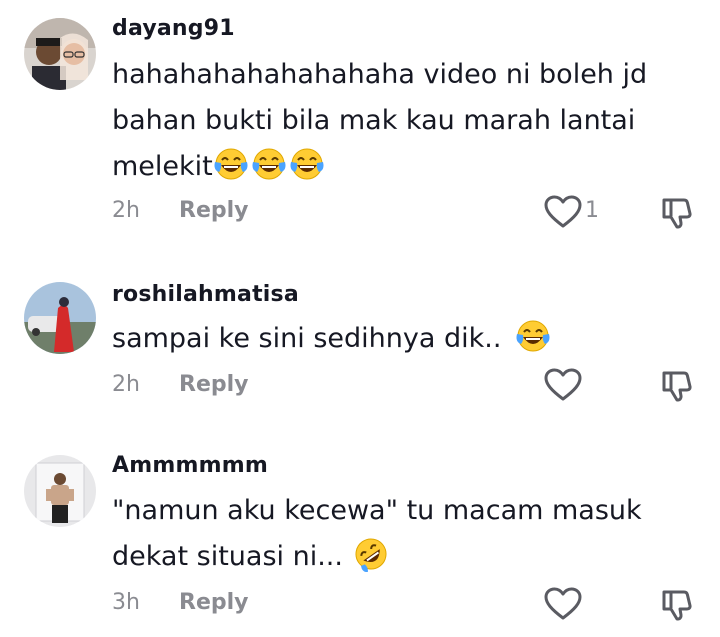 This screenshot has width=720, height=637. What do you see at coordinates (126, 602) in the screenshot?
I see `comment-time: 3h` at bounding box center [126, 602].